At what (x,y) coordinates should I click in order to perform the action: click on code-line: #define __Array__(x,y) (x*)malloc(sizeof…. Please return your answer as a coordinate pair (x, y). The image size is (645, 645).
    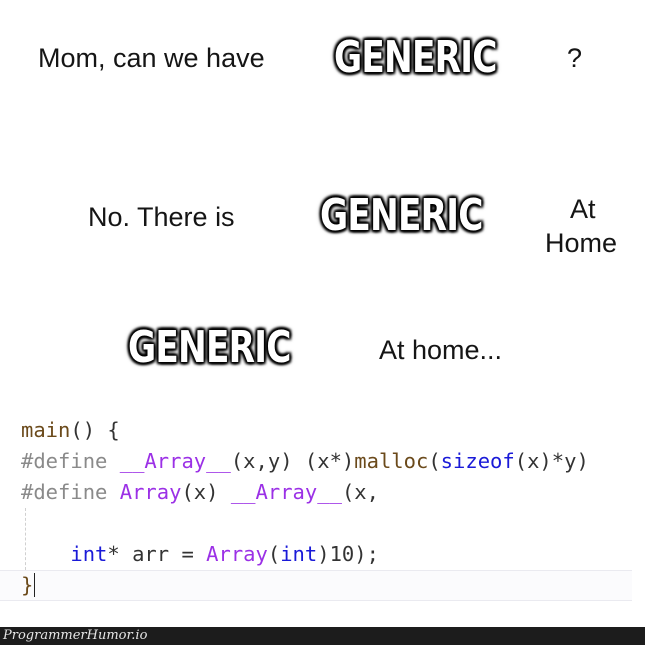
    Looking at the image, I should click on (322, 461).